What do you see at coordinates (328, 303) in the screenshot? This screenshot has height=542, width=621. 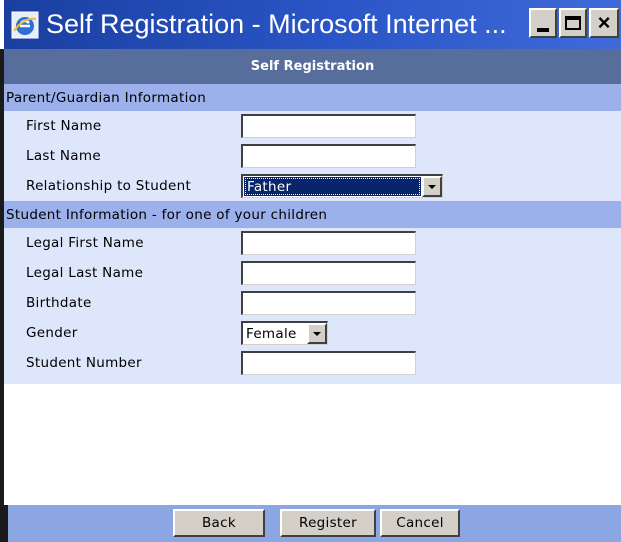 I see `birthdate-input` at bounding box center [328, 303].